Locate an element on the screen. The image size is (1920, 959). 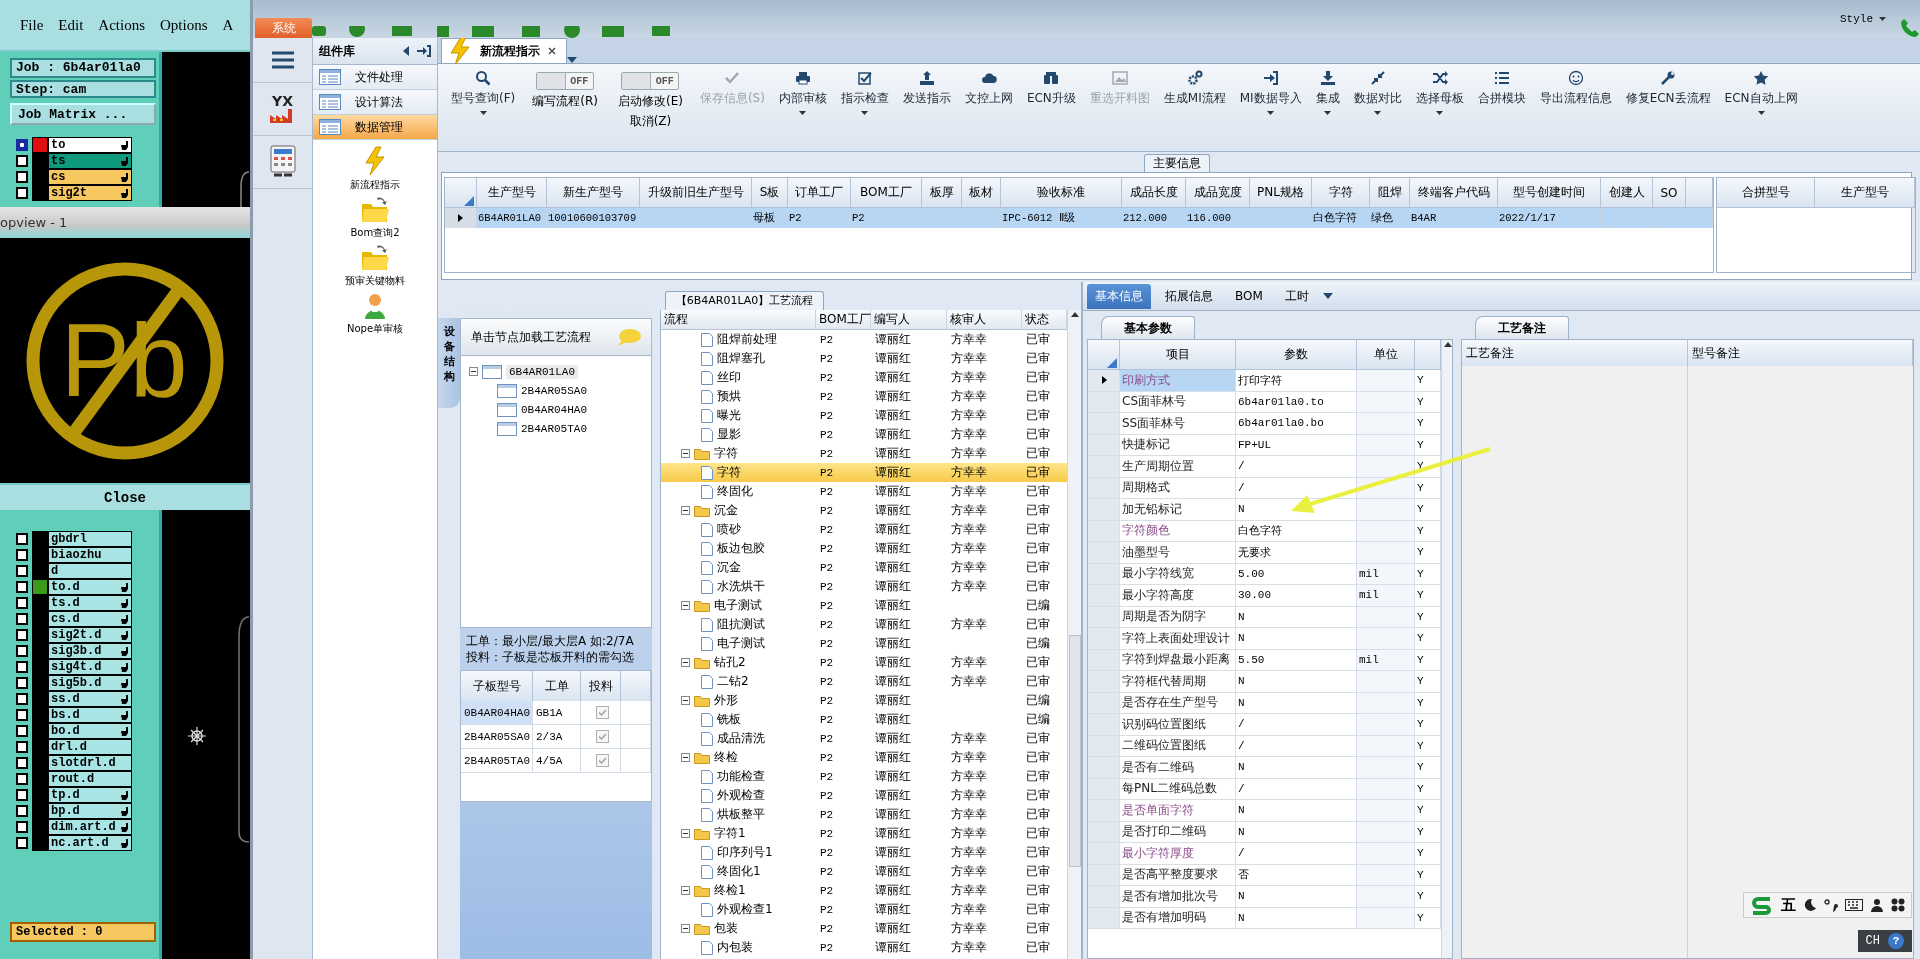
menu-item: Options is located at coordinates (184, 25).